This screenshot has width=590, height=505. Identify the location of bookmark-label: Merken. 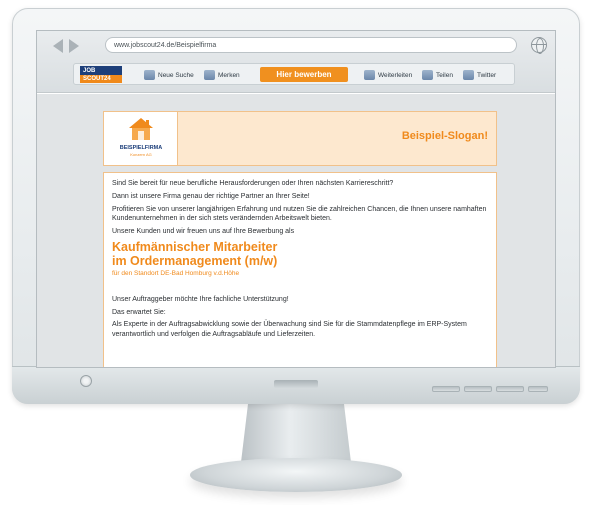
(229, 75).